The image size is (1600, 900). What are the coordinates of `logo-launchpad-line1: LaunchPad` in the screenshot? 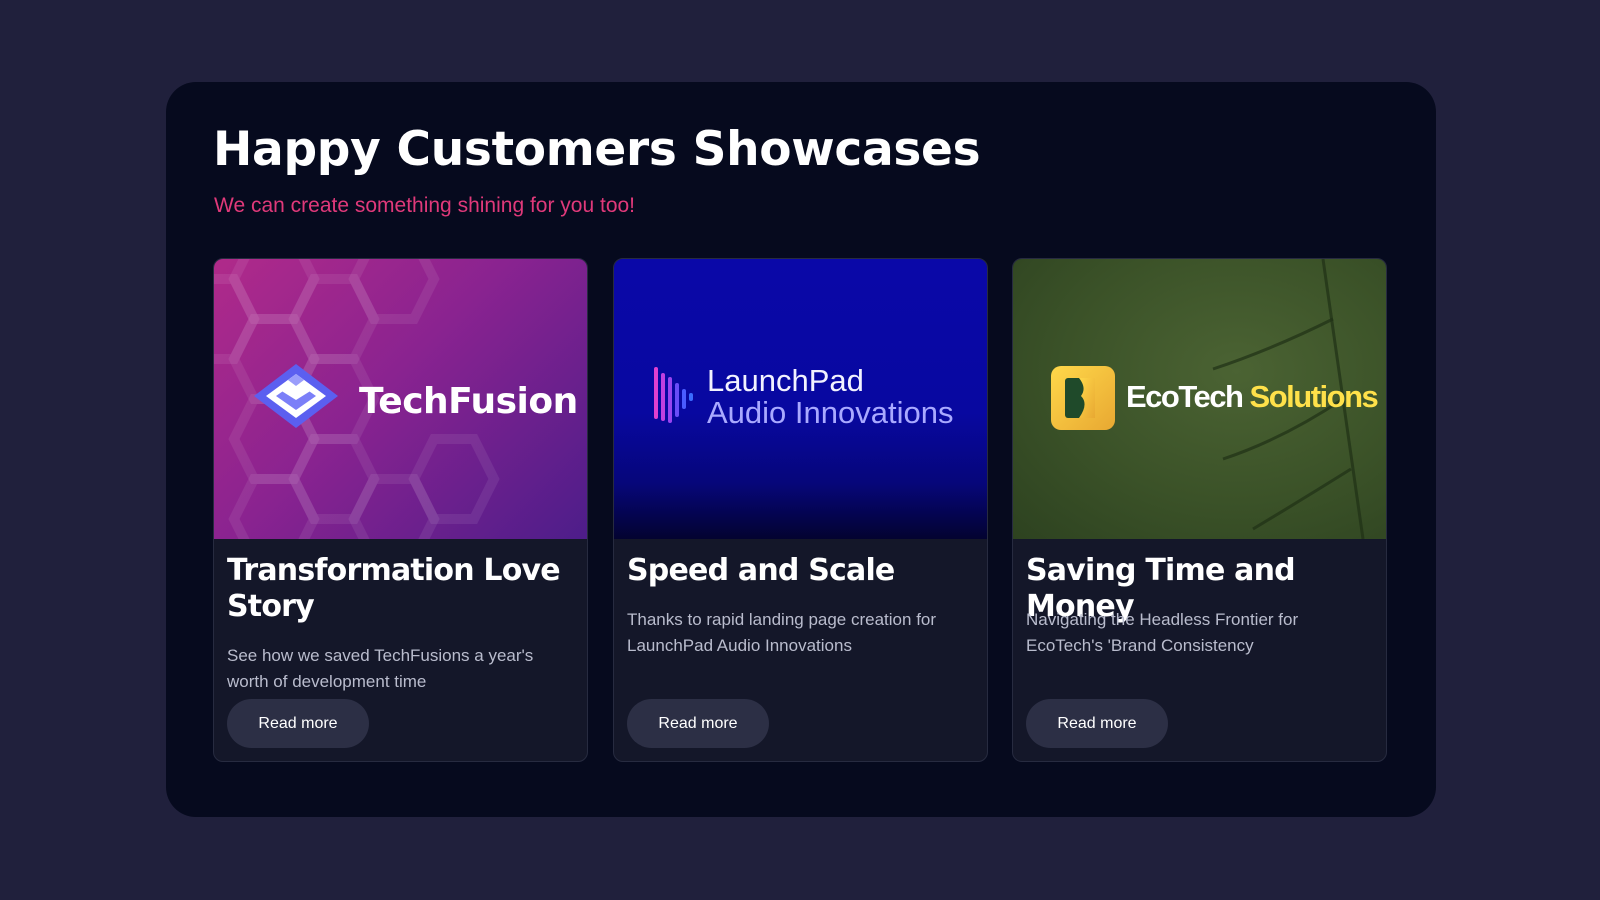 It's located at (785, 380).